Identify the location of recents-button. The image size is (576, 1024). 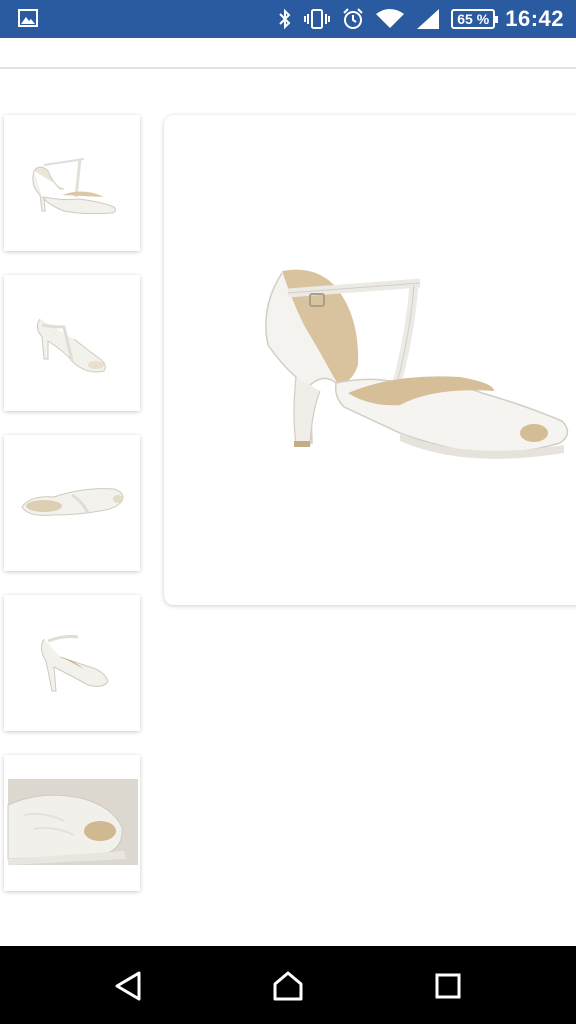
(448, 986).